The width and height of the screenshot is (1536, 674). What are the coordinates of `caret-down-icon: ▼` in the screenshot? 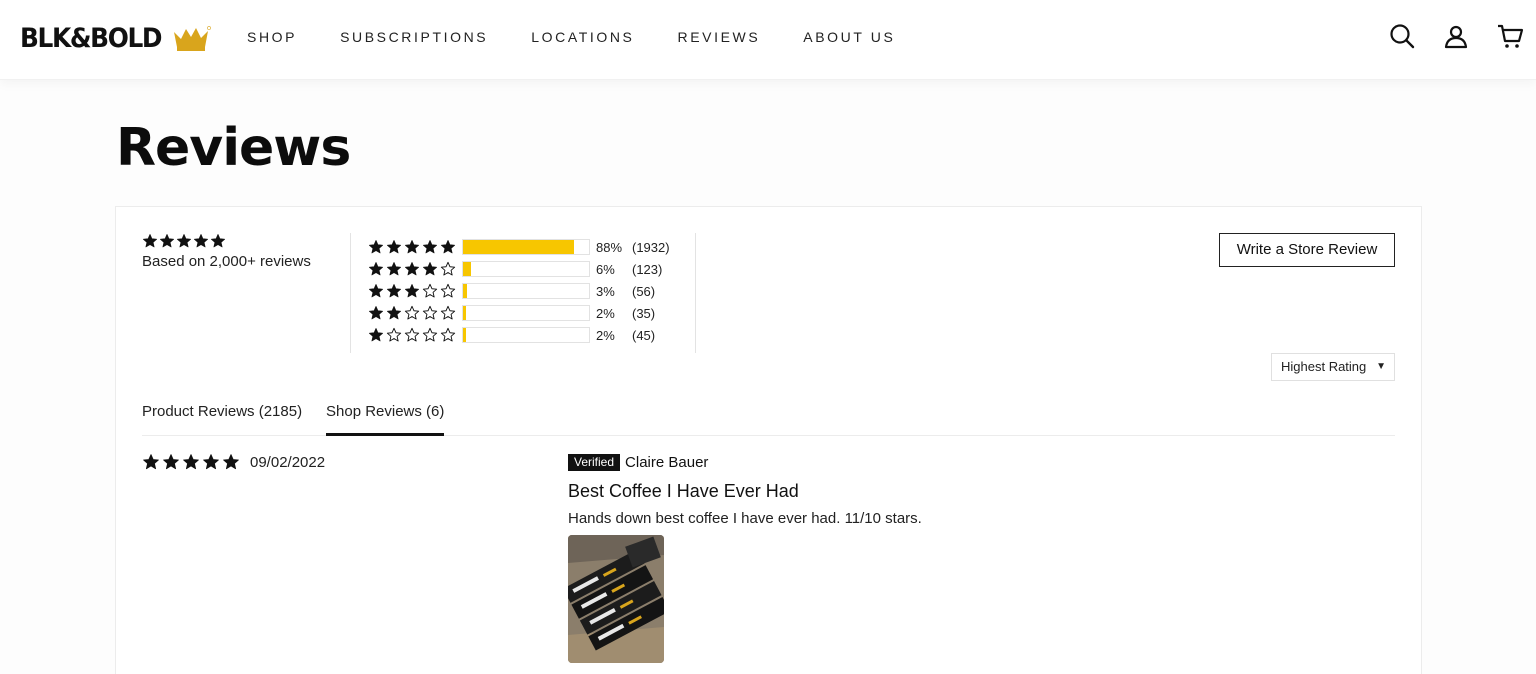 It's located at (1381, 366).